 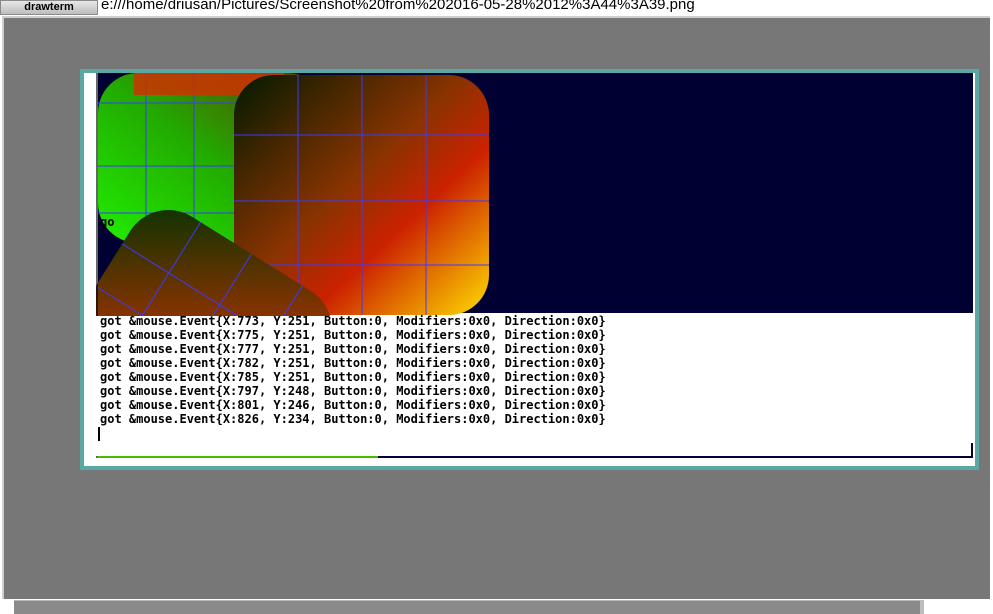 I want to click on drawterm-label: drawterm, so click(x=49, y=7).